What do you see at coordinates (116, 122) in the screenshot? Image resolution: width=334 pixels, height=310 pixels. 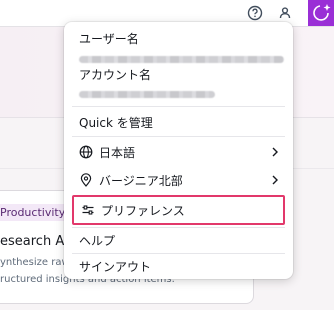 I see `menu-item-label: Quick を管理` at bounding box center [116, 122].